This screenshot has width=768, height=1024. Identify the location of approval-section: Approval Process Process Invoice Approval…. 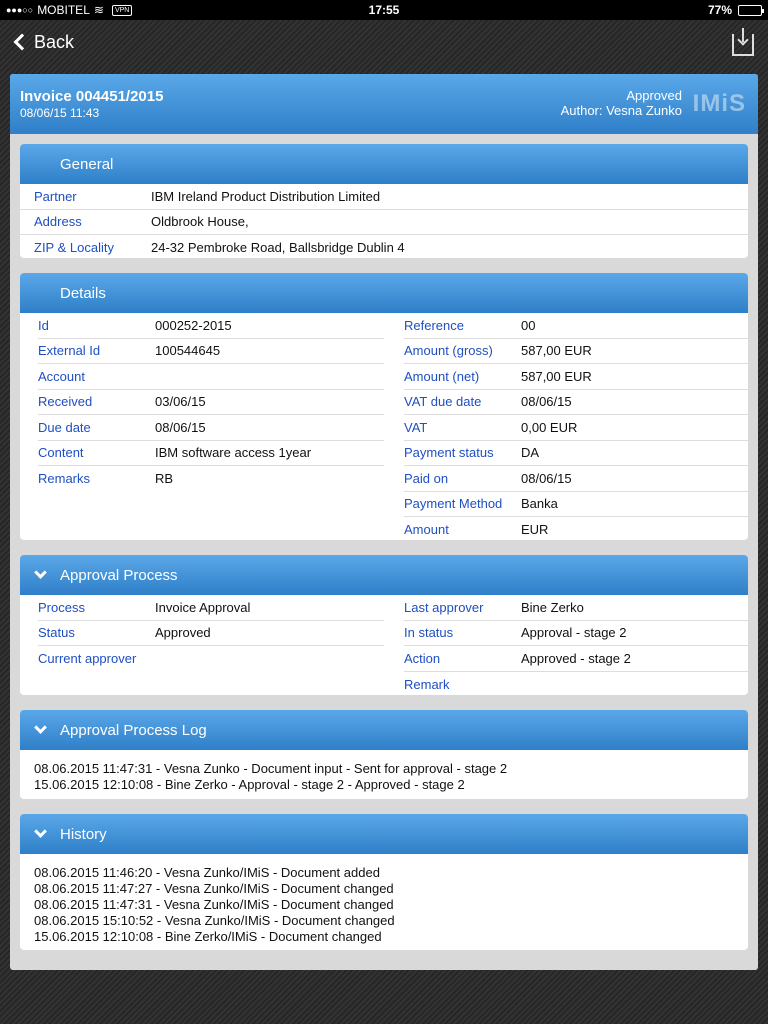
(384, 625).